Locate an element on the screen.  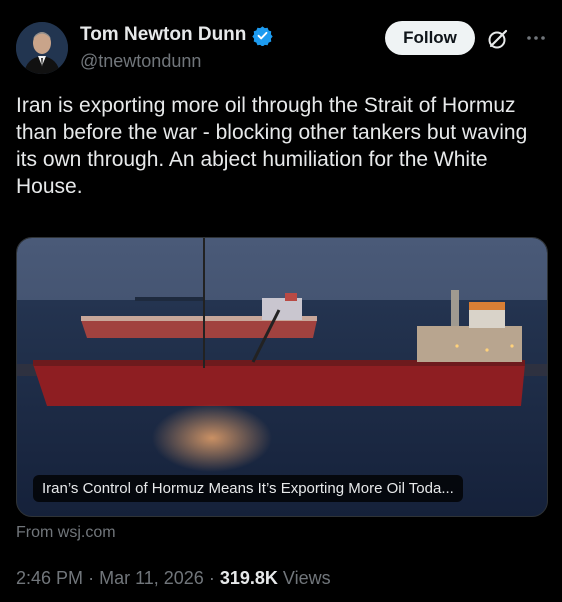
tweet-meta: 2:46 PM · Mar 11, 2026 · 319.8K Views is located at coordinates (173, 578).